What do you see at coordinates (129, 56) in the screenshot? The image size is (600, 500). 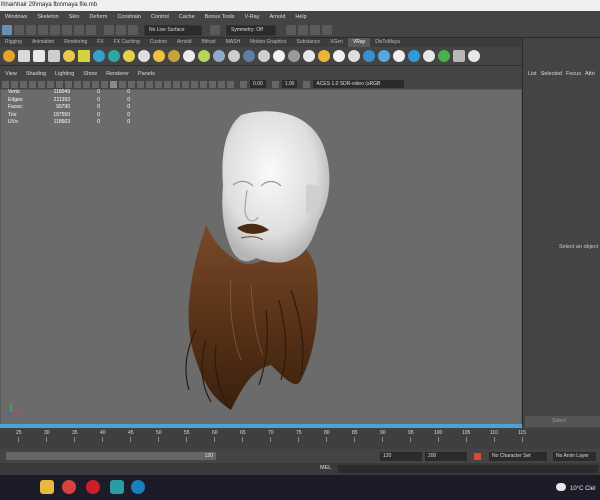 I see `vray-sun-icon` at bounding box center [129, 56].